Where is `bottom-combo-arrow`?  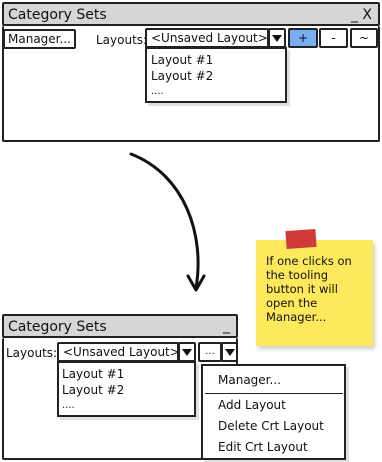 bottom-combo-arrow is located at coordinates (187, 352).